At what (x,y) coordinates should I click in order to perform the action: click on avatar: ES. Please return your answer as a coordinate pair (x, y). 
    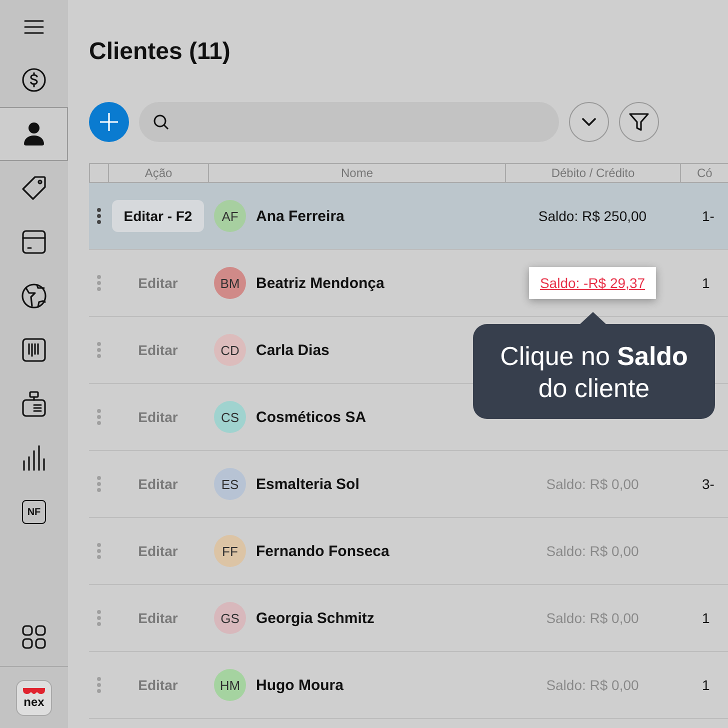
    Looking at the image, I should click on (230, 484).